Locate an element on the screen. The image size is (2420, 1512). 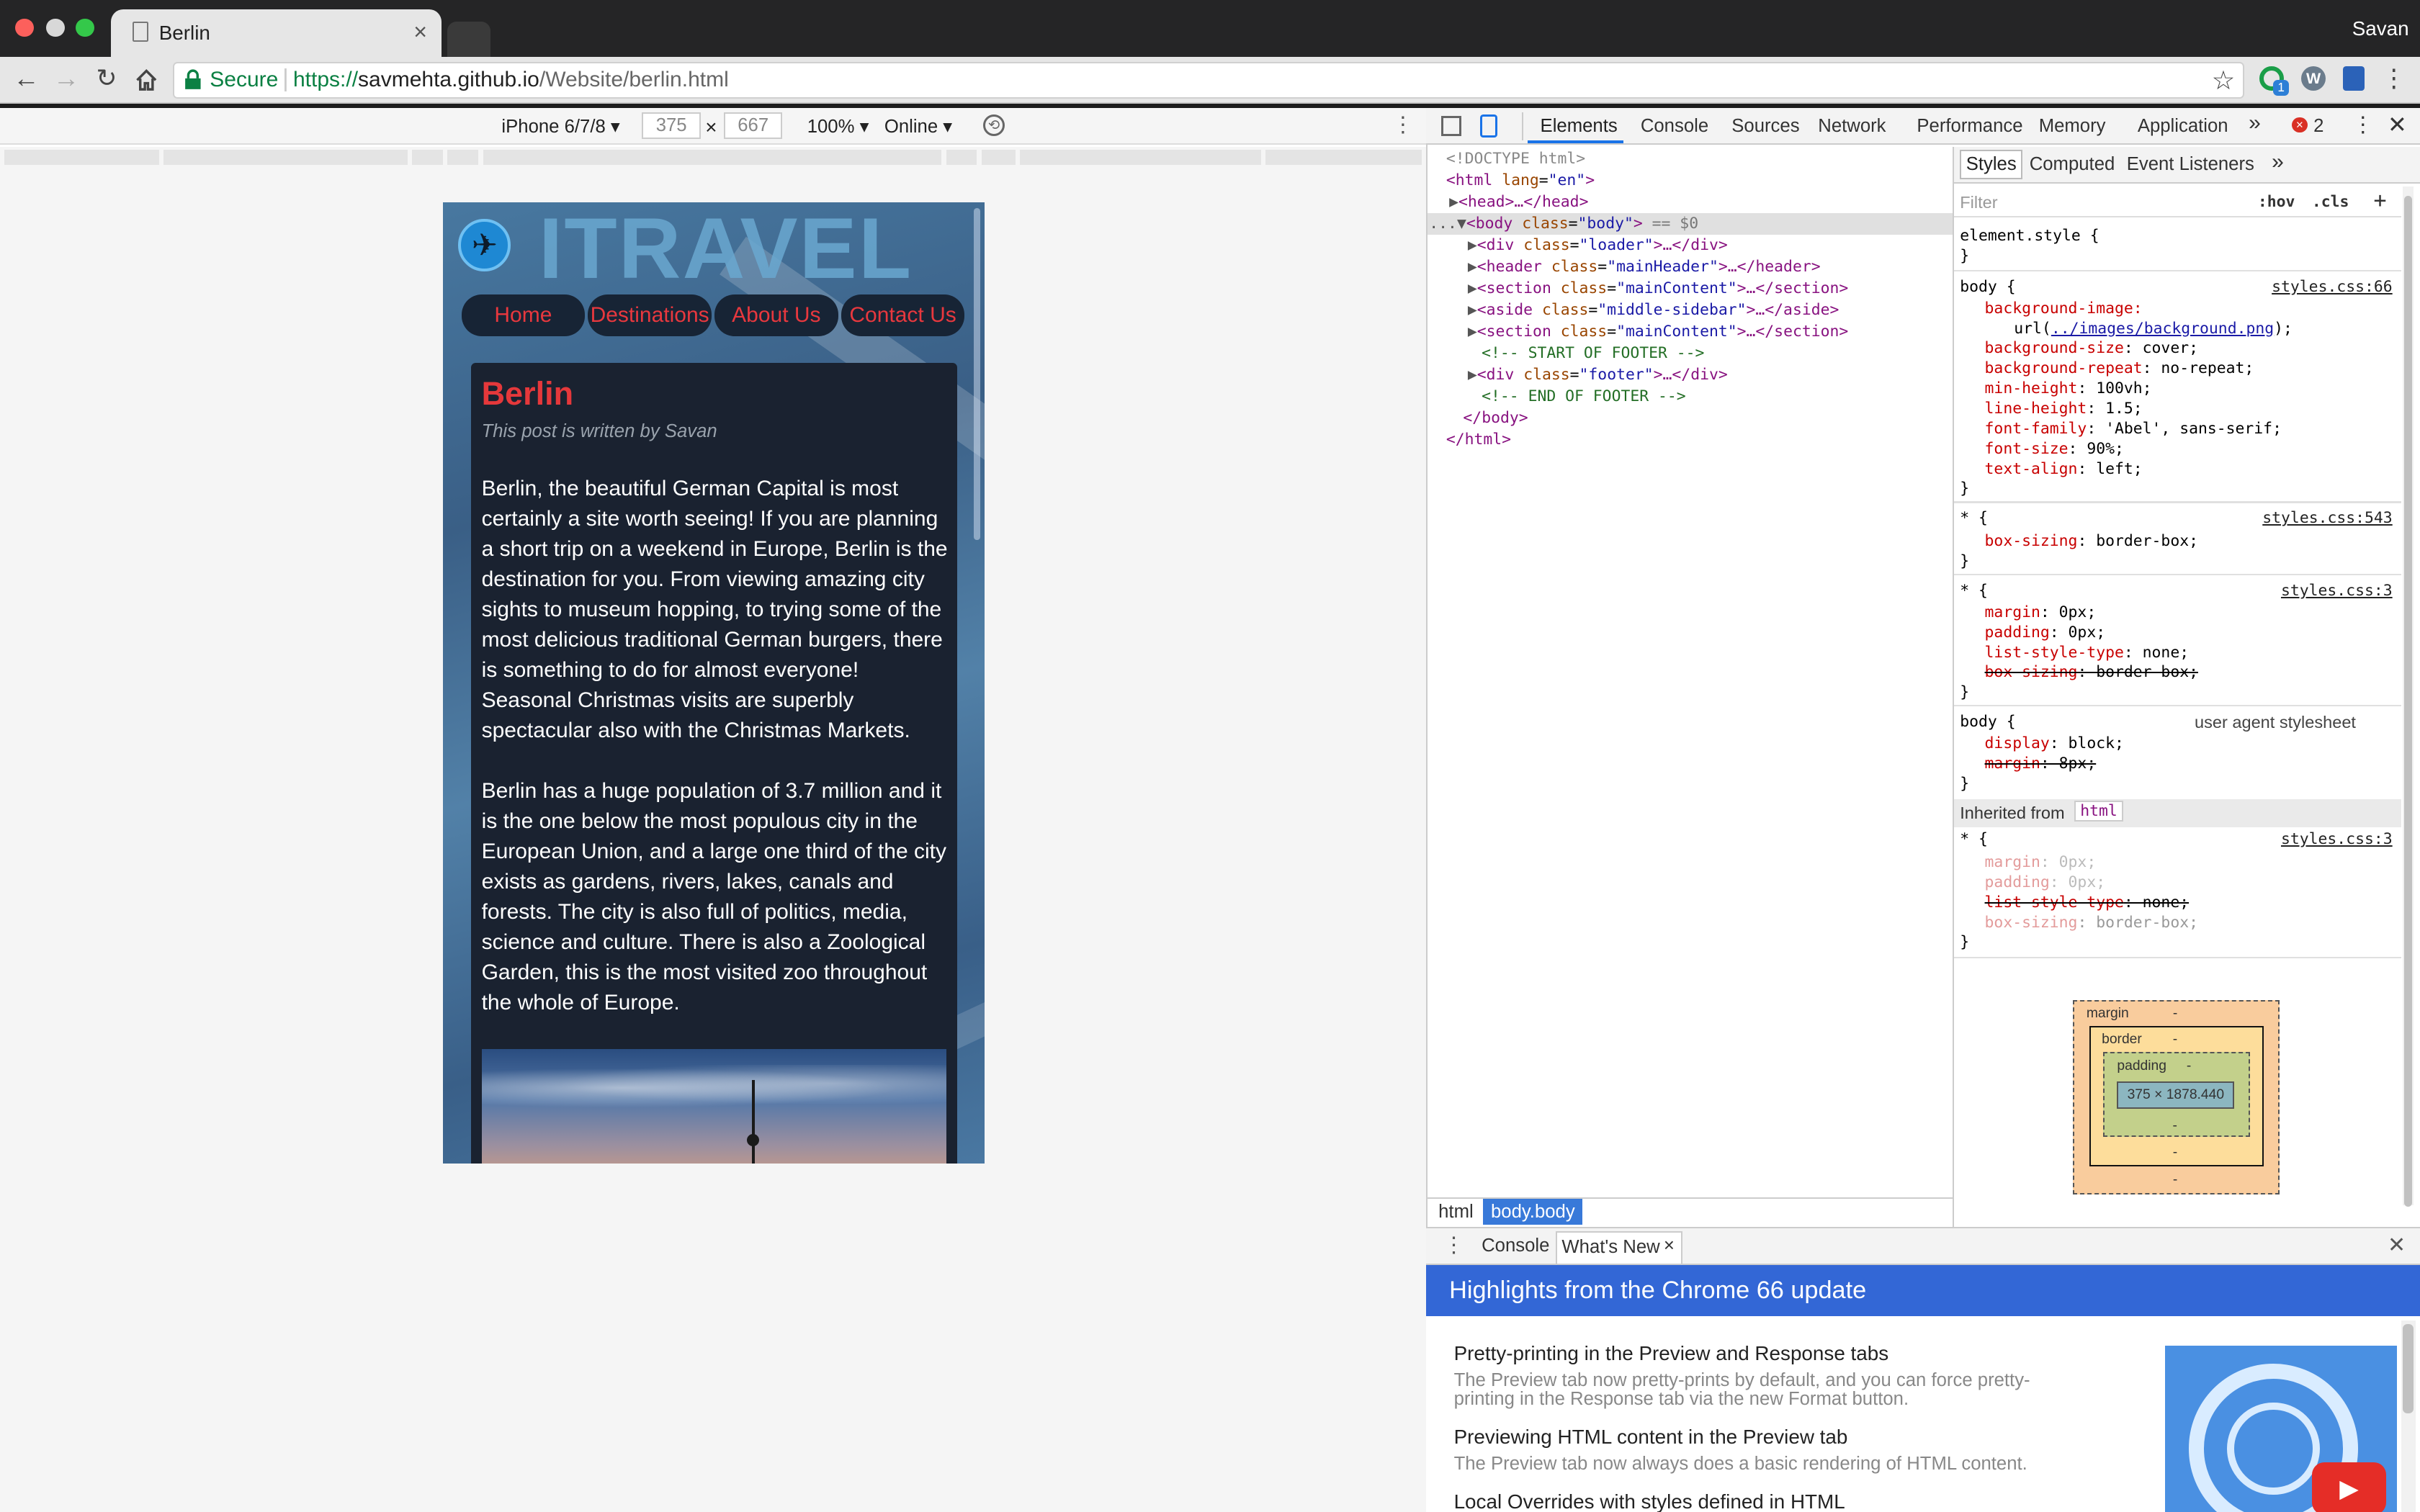
box-model-border: border - - padding - - 375 × 1878.440 is located at coordinates (2176, 1095).